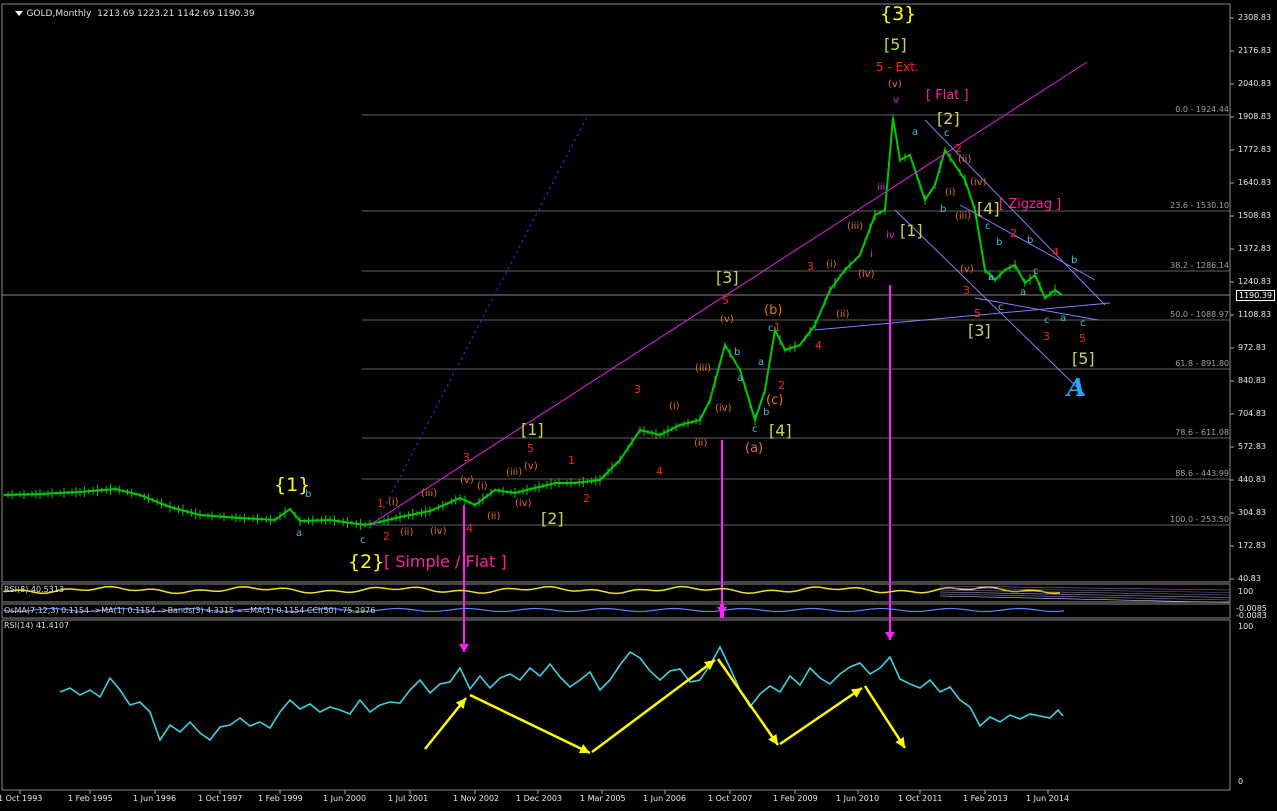 This screenshot has width=1277, height=811. What do you see at coordinates (1199, 314) in the screenshot?
I see `fib-level-label: 50.0 - 1088.97` at bounding box center [1199, 314].